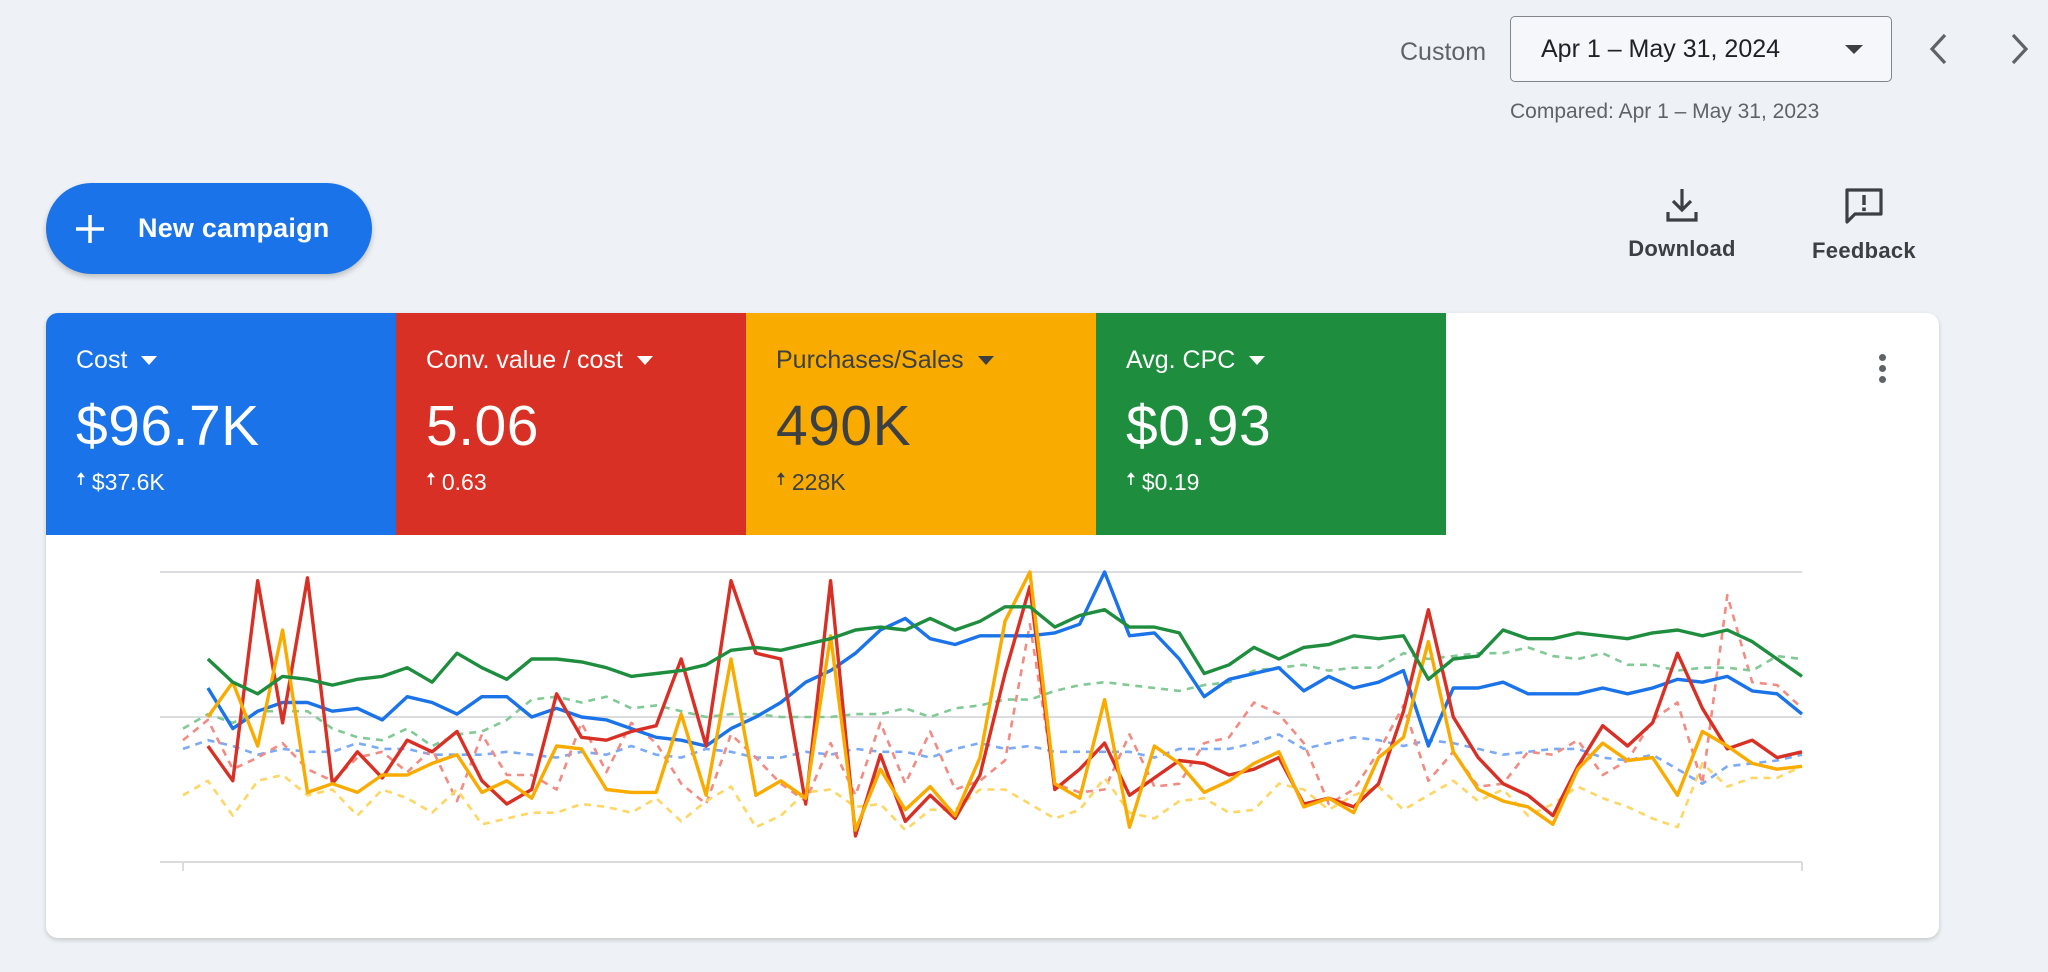 This screenshot has height=972, width=2048. What do you see at coordinates (1682, 248) in the screenshot?
I see `download-label: Download` at bounding box center [1682, 248].